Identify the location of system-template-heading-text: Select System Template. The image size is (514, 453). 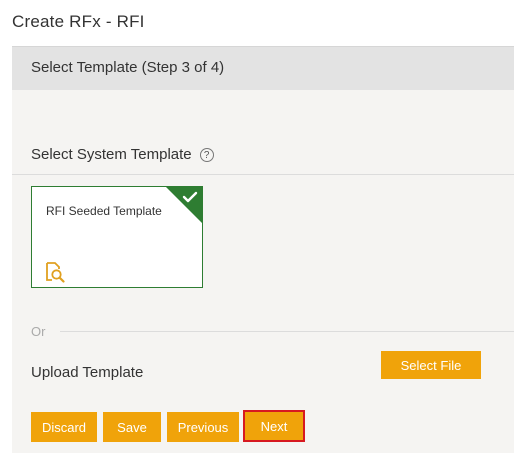
(111, 154).